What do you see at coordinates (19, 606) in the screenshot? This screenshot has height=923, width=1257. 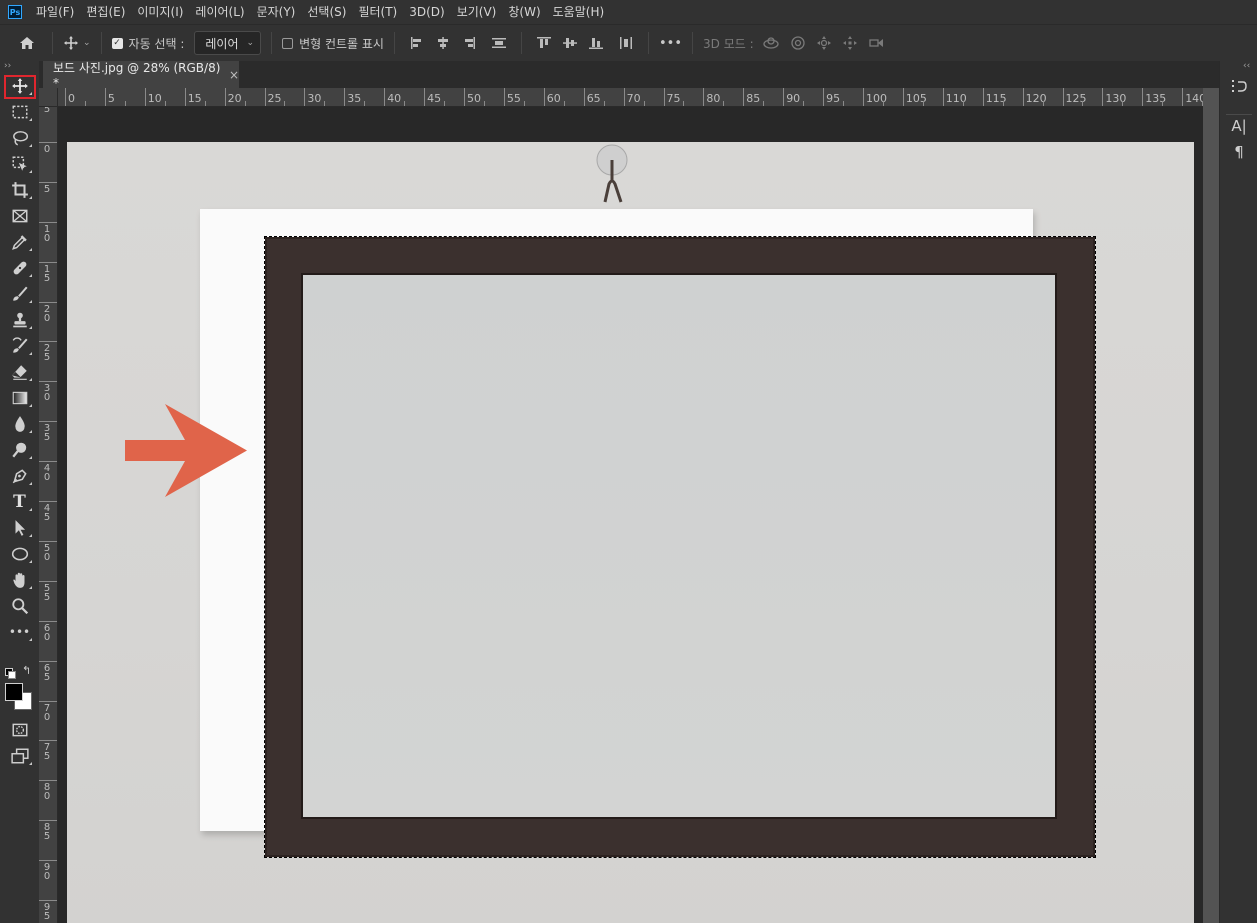 I see `zoom-tool` at bounding box center [19, 606].